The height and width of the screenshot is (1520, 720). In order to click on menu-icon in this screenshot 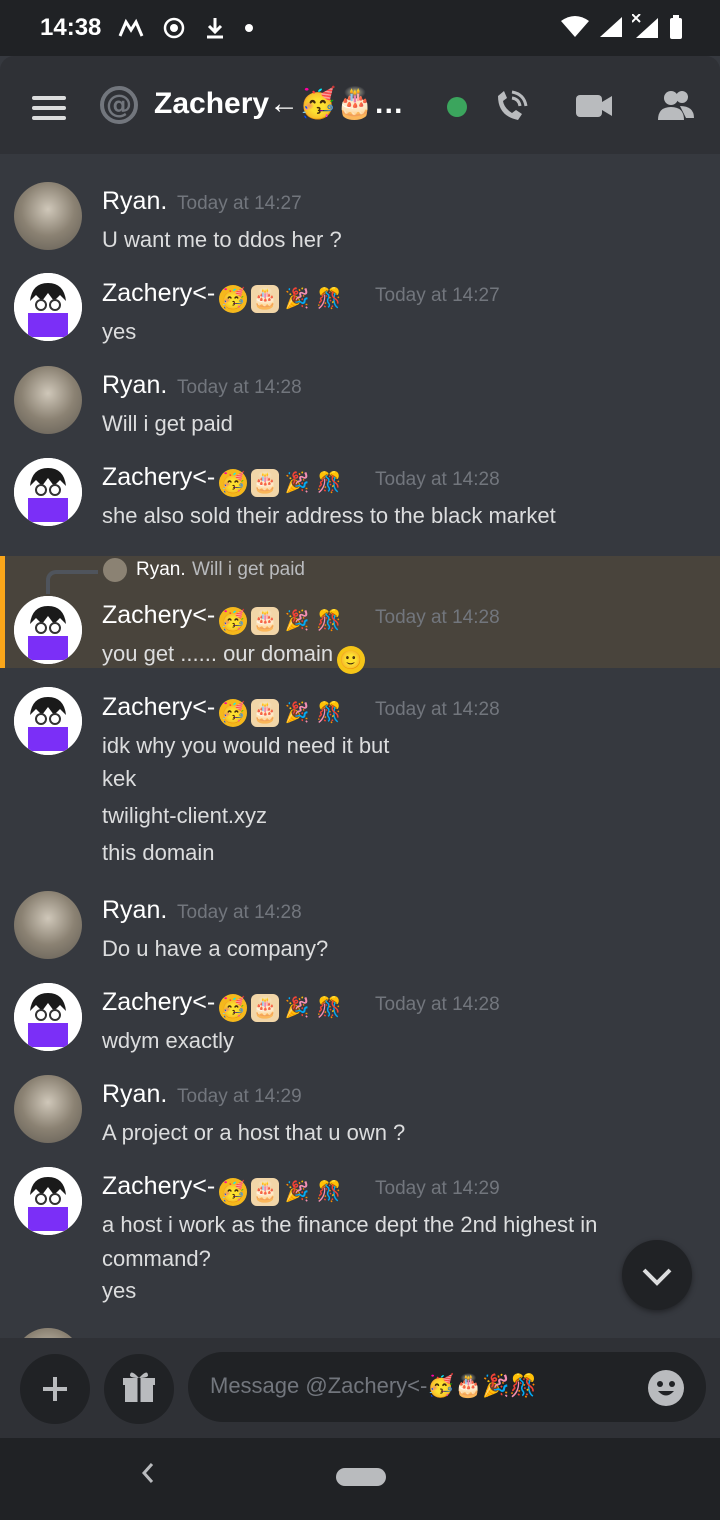, I will do `click(49, 108)`.